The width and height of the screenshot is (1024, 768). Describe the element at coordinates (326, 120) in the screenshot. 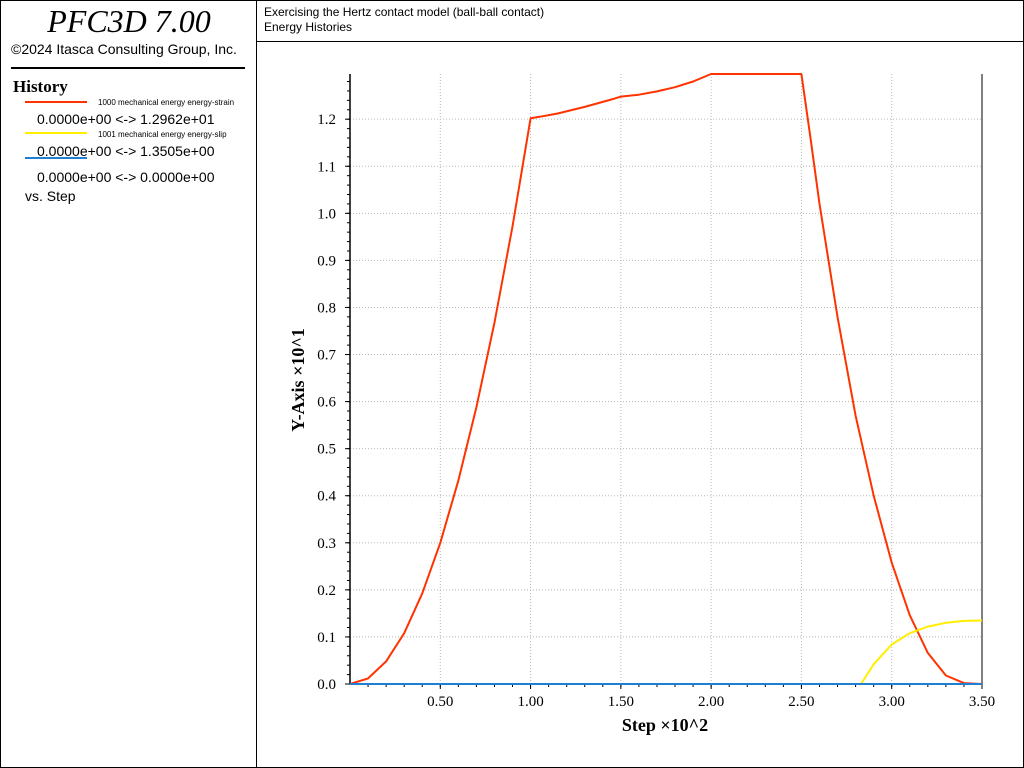

I see `y-tick-label: 1.2` at that location.